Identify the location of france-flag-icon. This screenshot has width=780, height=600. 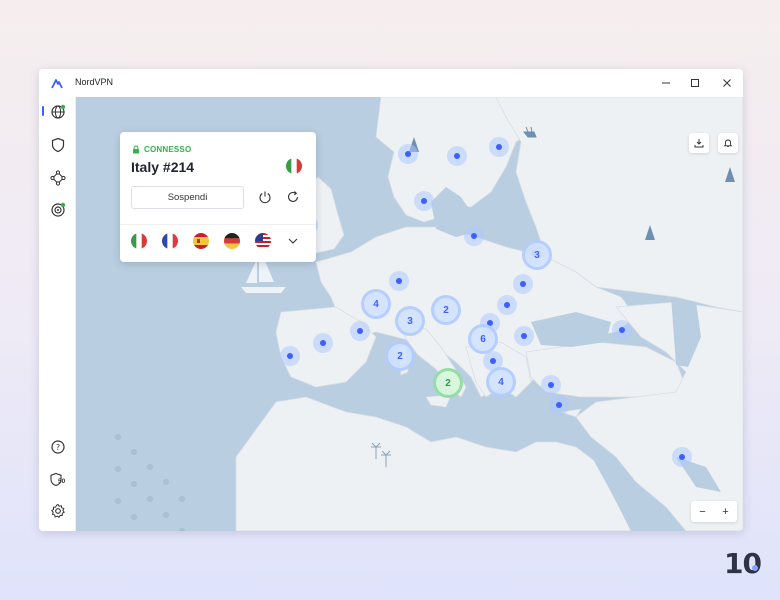
(170, 241).